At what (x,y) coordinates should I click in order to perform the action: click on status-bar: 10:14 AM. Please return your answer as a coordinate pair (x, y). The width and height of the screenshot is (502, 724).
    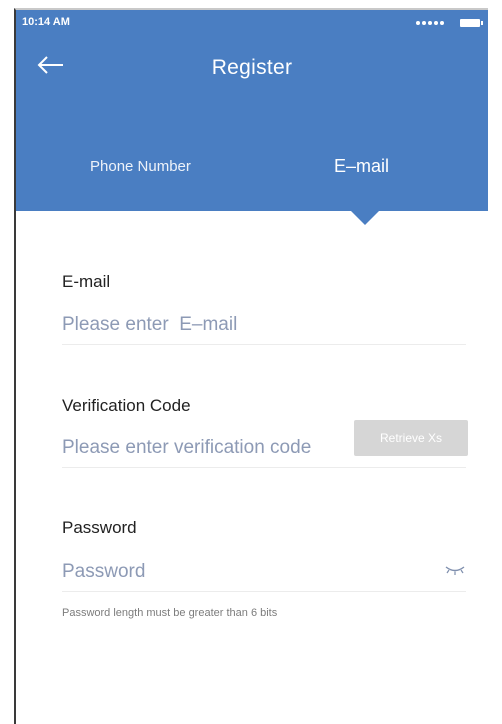
    Looking at the image, I should click on (252, 22).